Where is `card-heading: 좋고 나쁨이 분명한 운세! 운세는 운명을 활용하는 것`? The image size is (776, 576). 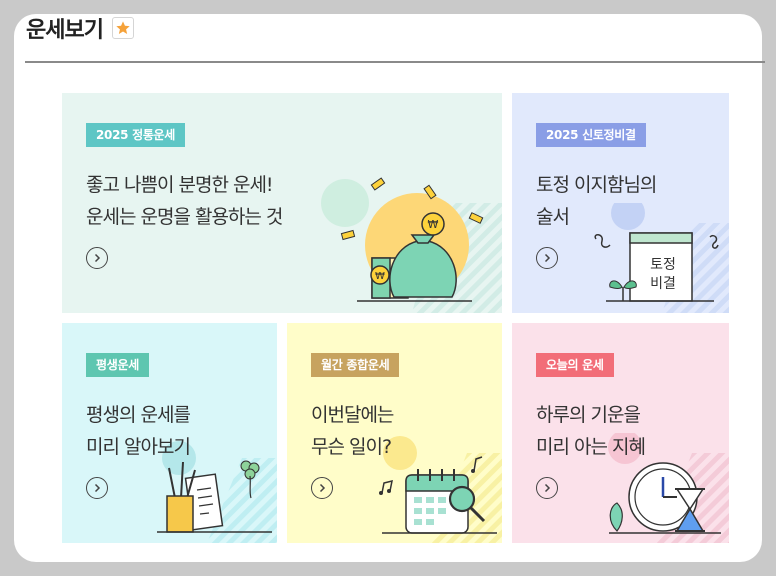 card-heading: 좋고 나쁨이 분명한 운세! 운세는 운명을 활용하는 것 is located at coordinates (184, 201).